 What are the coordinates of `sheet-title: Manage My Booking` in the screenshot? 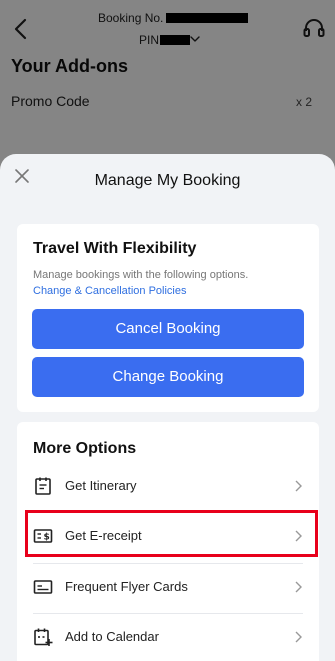 It's located at (167, 180).